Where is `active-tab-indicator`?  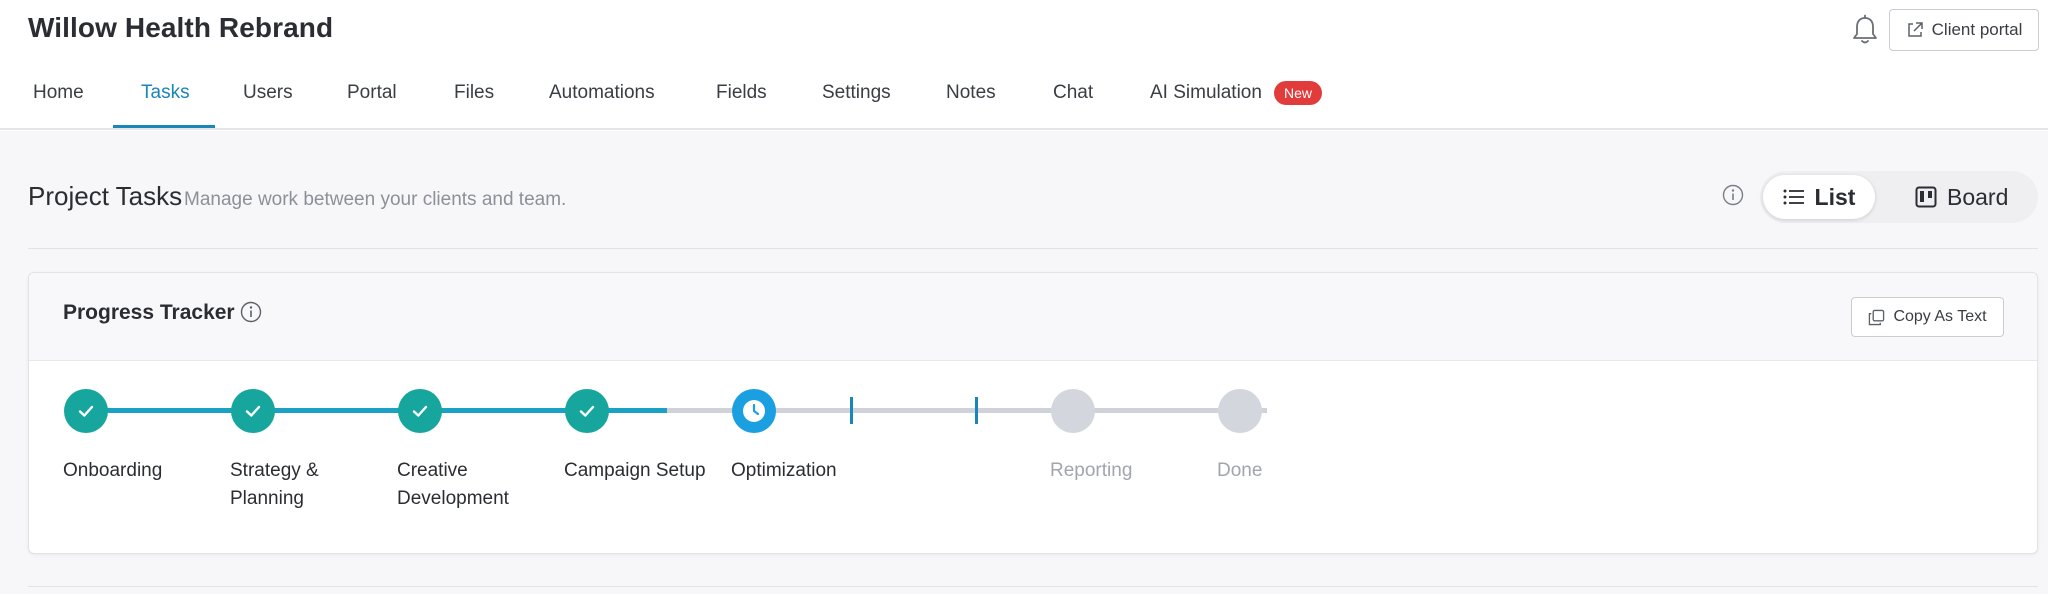 active-tab-indicator is located at coordinates (164, 126).